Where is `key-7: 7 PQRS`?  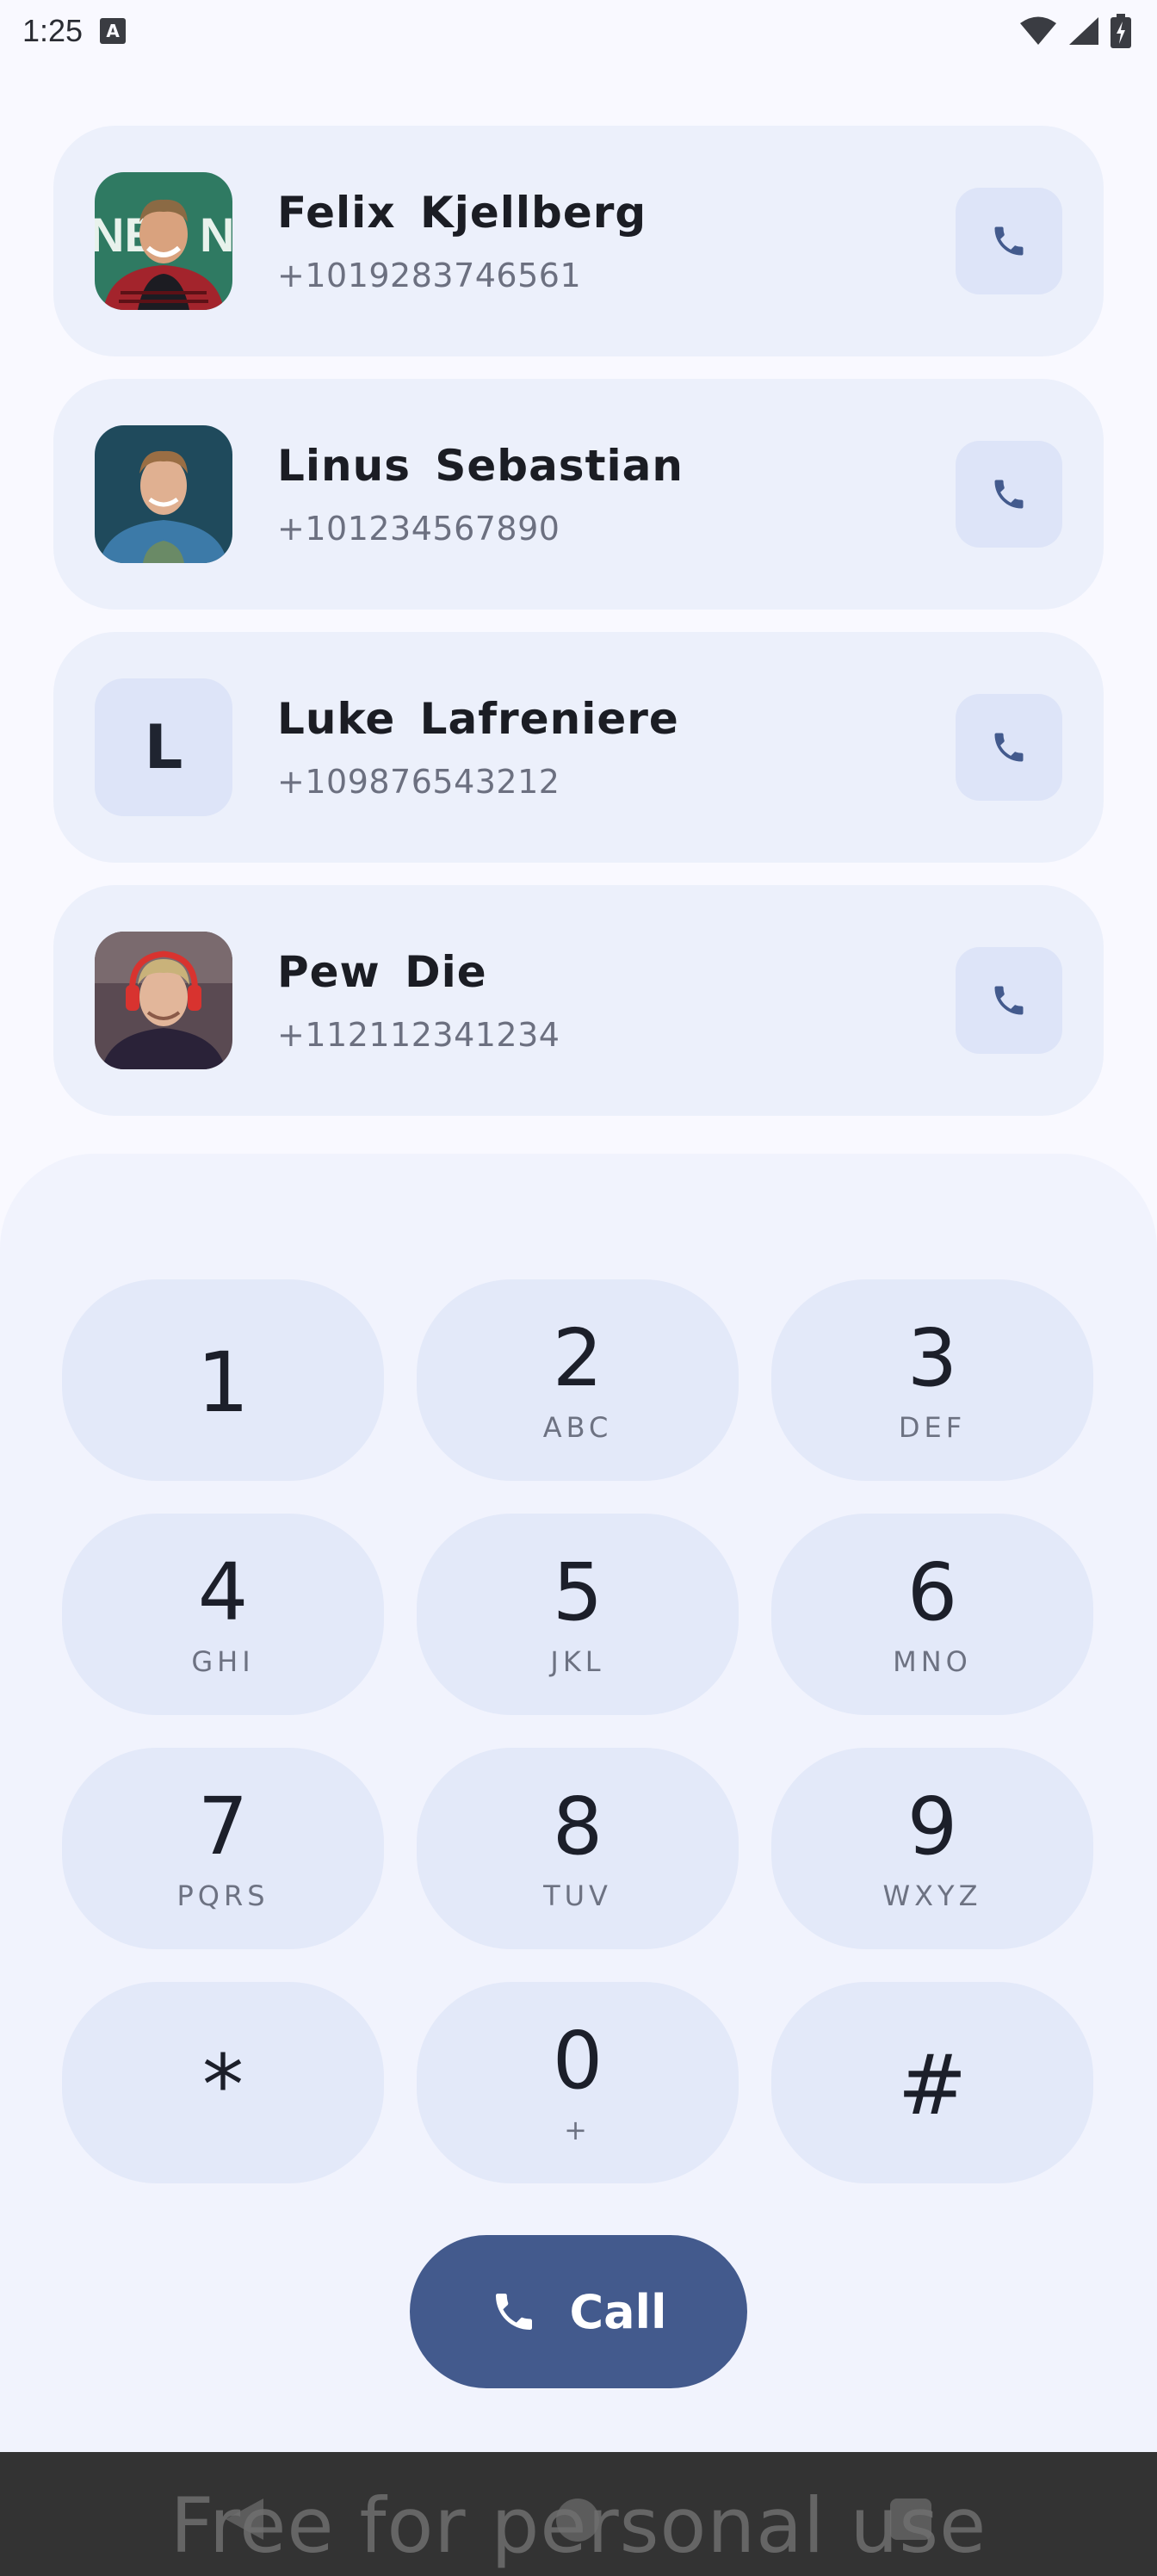
key-7: 7 PQRS is located at coordinates (223, 1848).